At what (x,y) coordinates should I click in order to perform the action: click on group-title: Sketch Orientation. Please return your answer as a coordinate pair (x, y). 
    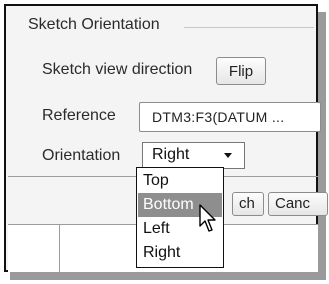
    Looking at the image, I should click on (94, 24).